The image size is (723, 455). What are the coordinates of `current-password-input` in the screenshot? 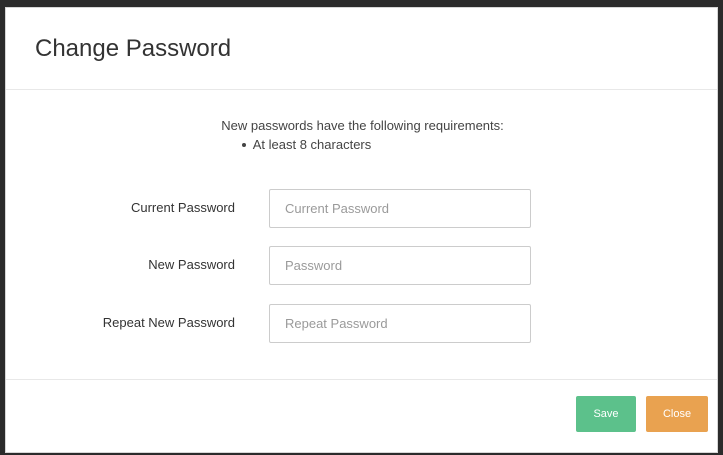 It's located at (400, 208).